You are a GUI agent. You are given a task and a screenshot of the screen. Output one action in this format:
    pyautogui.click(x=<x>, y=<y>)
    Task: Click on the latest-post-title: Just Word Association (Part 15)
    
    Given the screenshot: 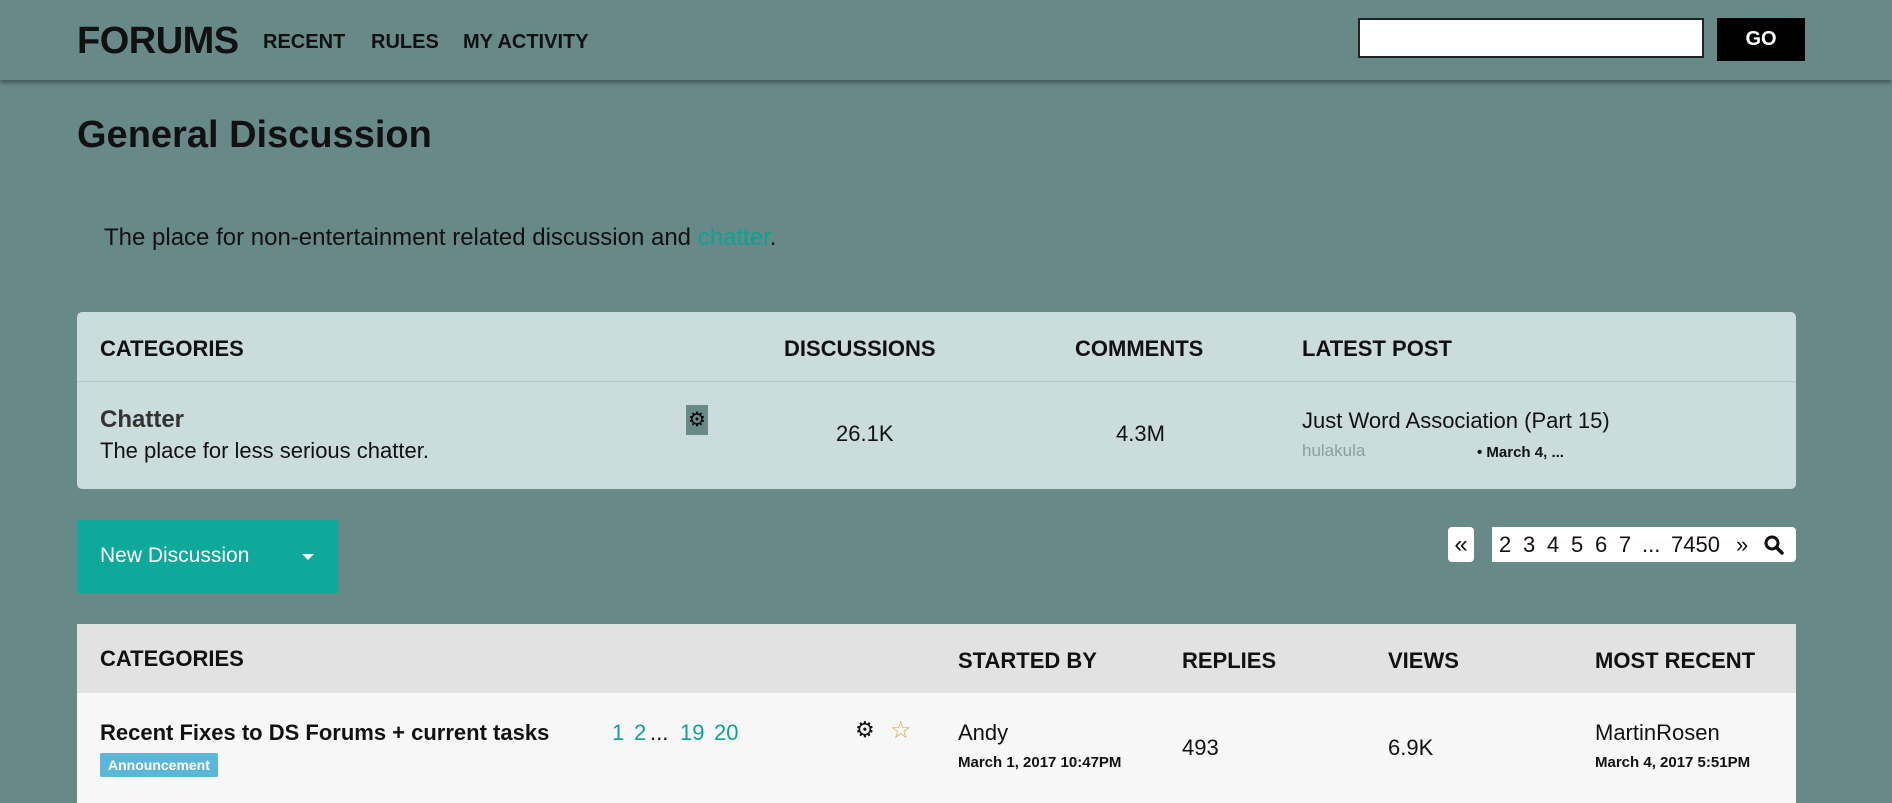 What is the action you would take?
    pyautogui.click(x=1456, y=421)
    